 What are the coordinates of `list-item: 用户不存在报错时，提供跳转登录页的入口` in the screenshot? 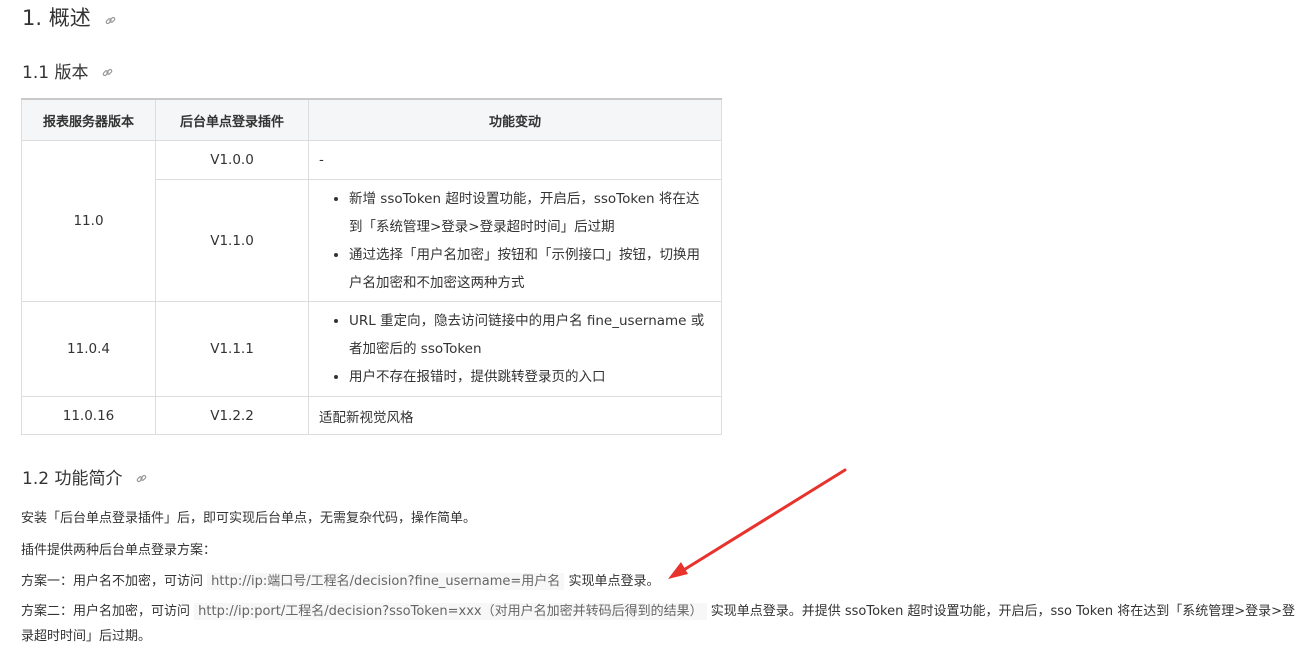 It's located at (530, 377).